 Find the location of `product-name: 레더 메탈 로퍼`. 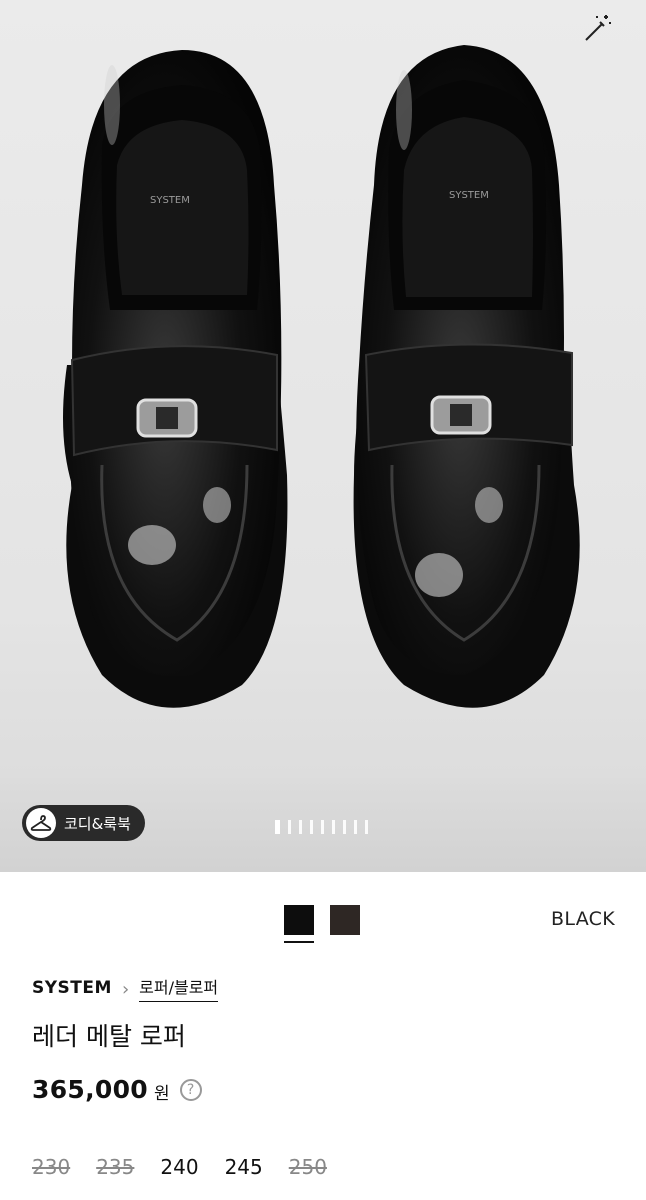

product-name: 레더 메탈 로퍼 is located at coordinates (109, 1036).